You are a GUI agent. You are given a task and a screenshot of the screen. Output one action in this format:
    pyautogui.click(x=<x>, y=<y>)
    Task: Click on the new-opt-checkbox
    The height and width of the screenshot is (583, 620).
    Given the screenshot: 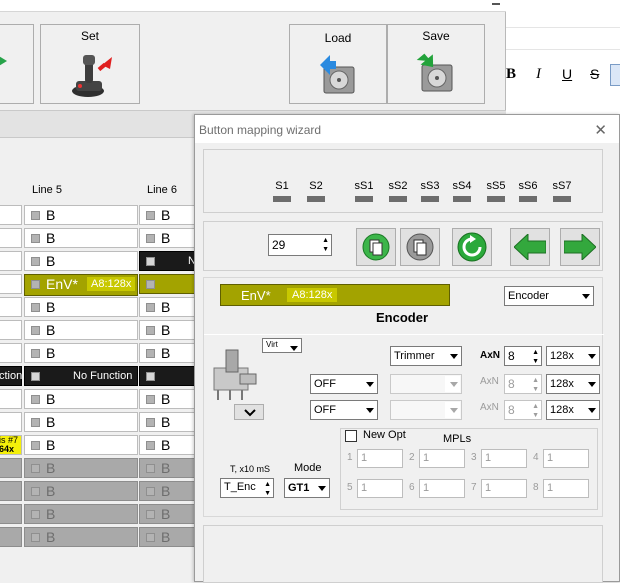 What is the action you would take?
    pyautogui.click(x=351, y=436)
    